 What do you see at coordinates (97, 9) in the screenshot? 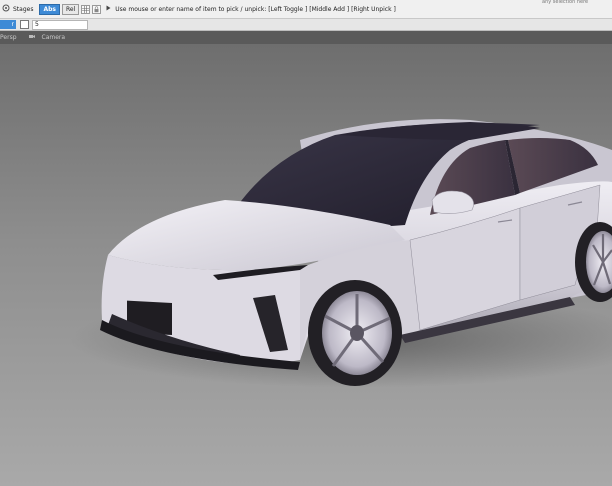
I see `lock-icon` at bounding box center [97, 9].